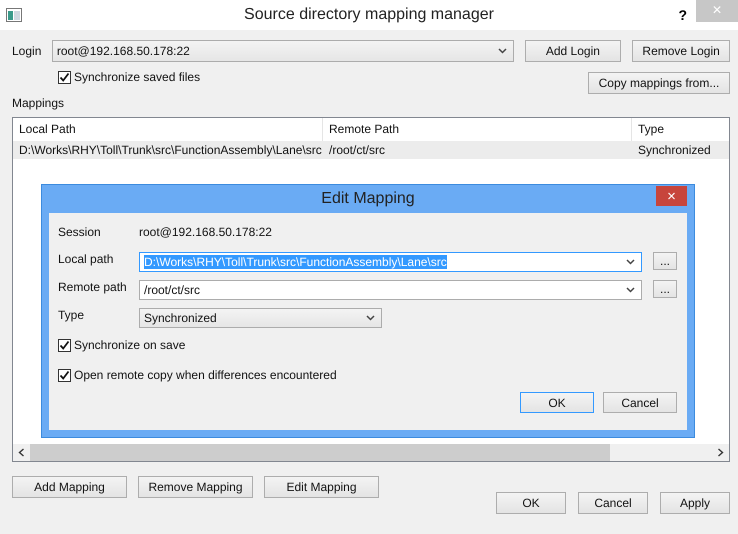  What do you see at coordinates (682, 15) in the screenshot?
I see `help-button: ?` at bounding box center [682, 15].